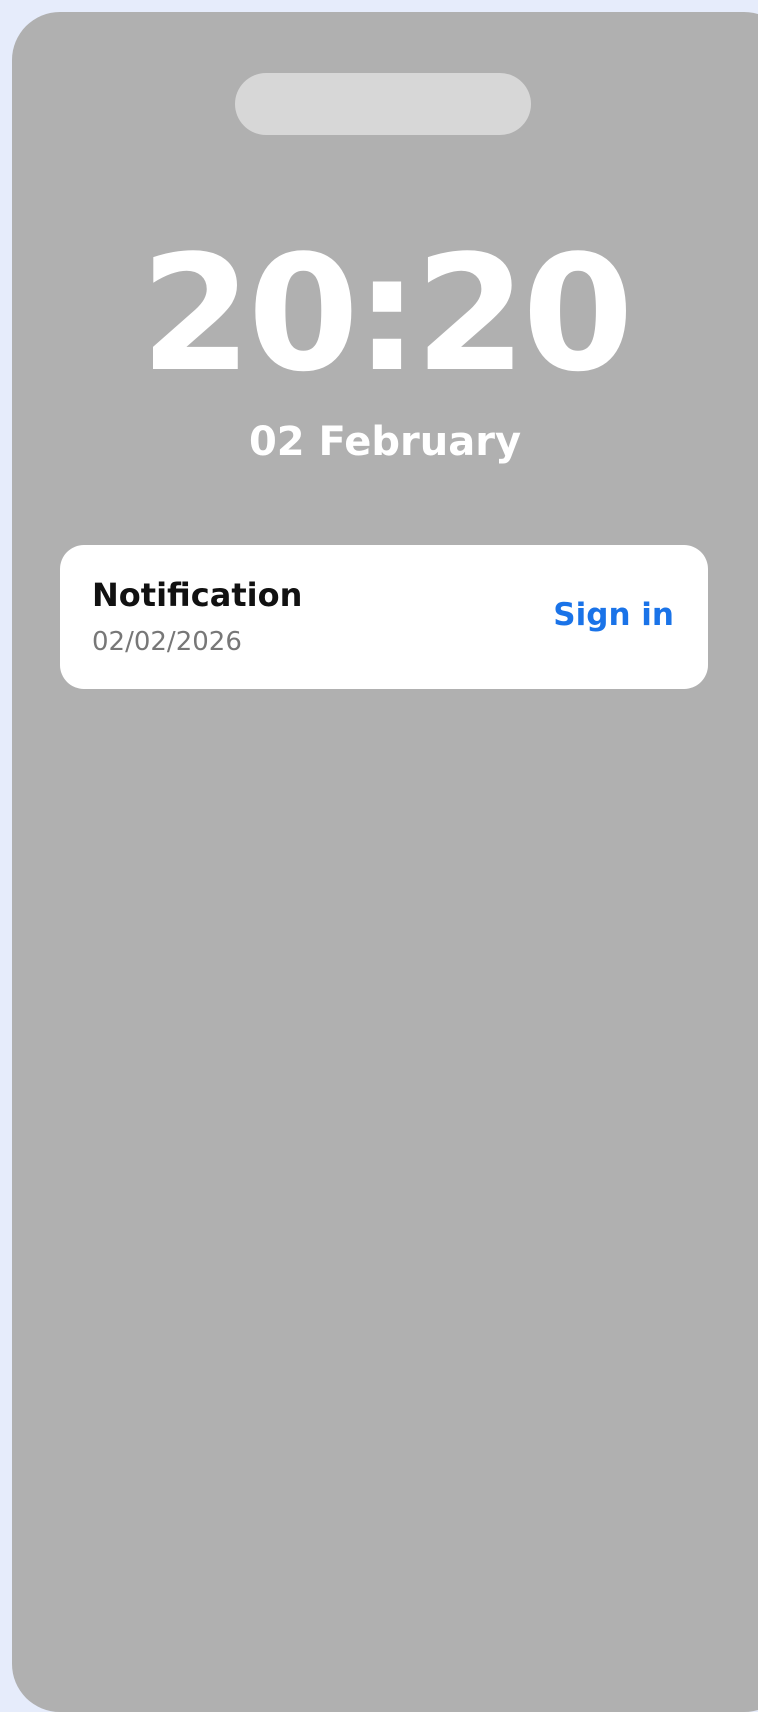 The width and height of the screenshot is (758, 1712). I want to click on lockscreen-clock: 20:20, so click(386, 313).